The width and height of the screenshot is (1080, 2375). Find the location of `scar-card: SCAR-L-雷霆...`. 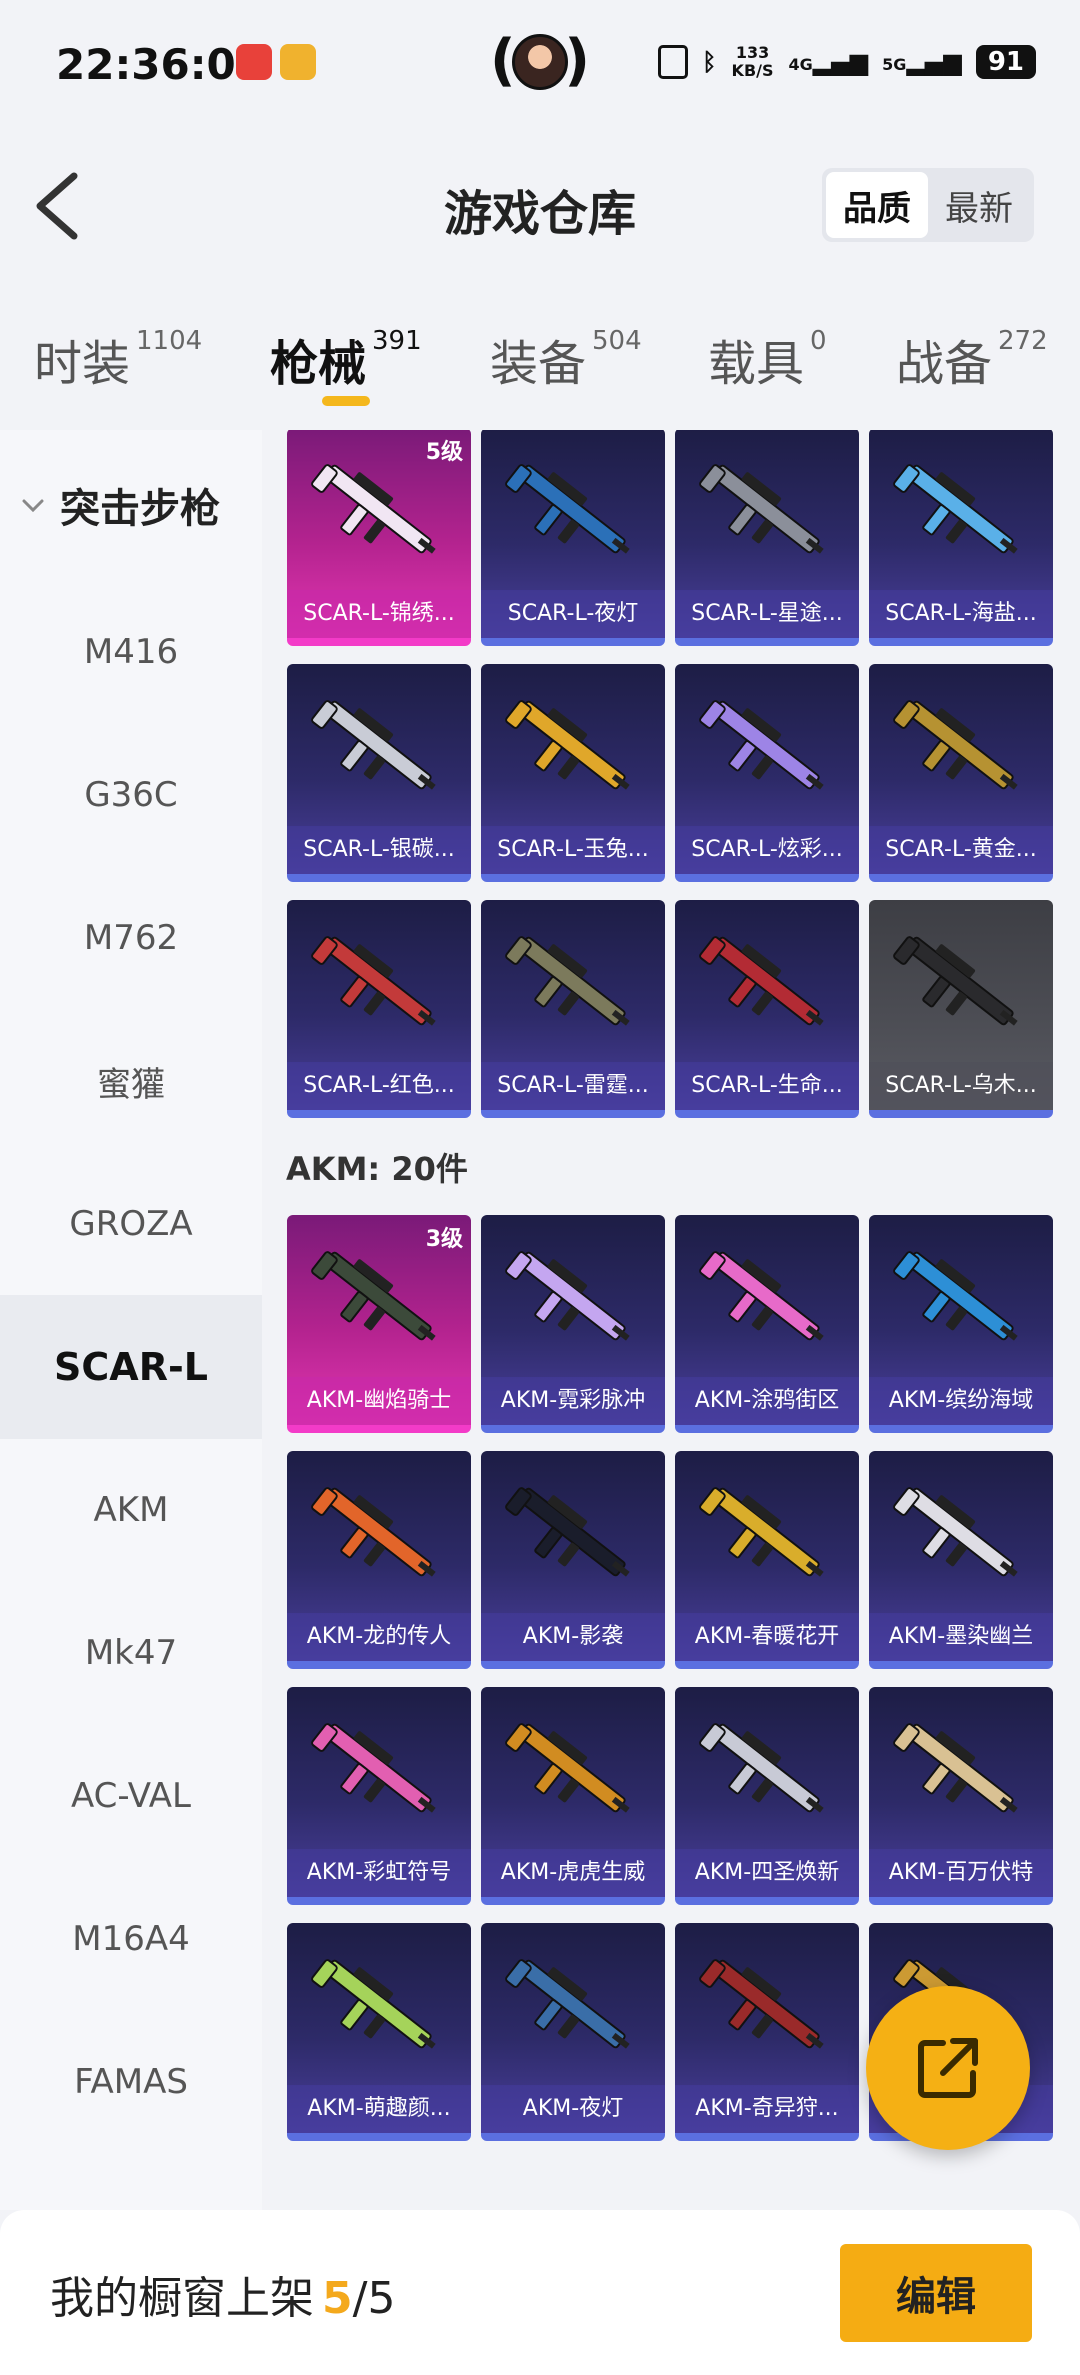

scar-card: SCAR-L-雷霆... is located at coordinates (573, 1009).